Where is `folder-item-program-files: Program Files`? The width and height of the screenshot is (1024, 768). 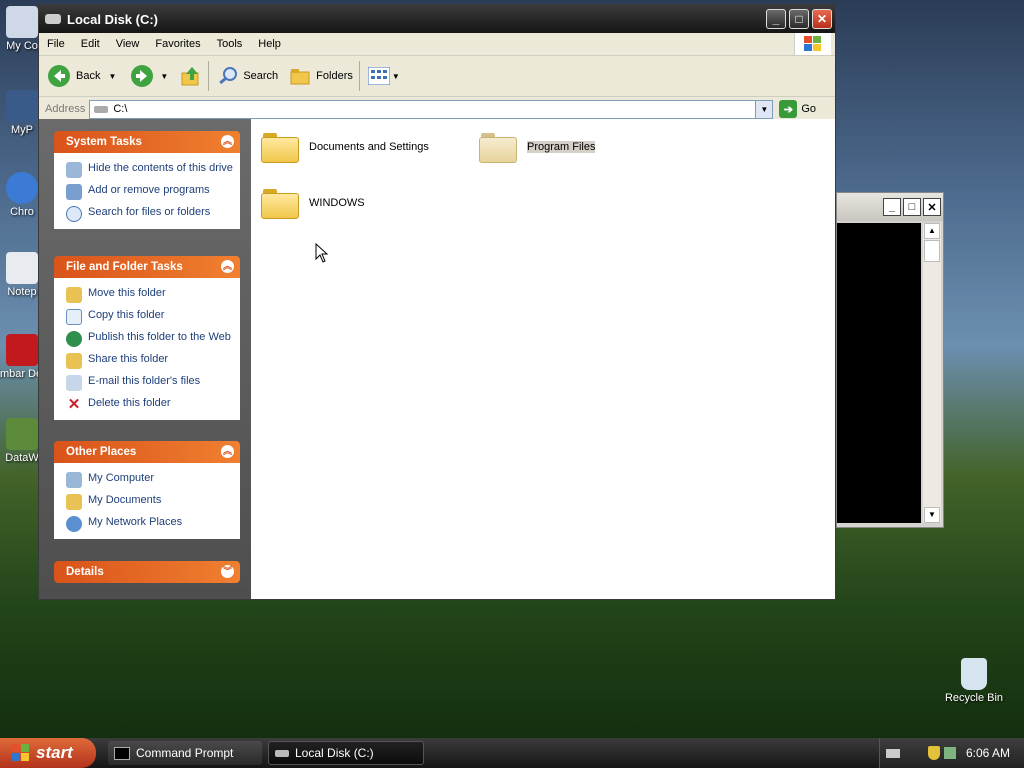
folder-item-program-files: Program Files is located at coordinates (537, 147).